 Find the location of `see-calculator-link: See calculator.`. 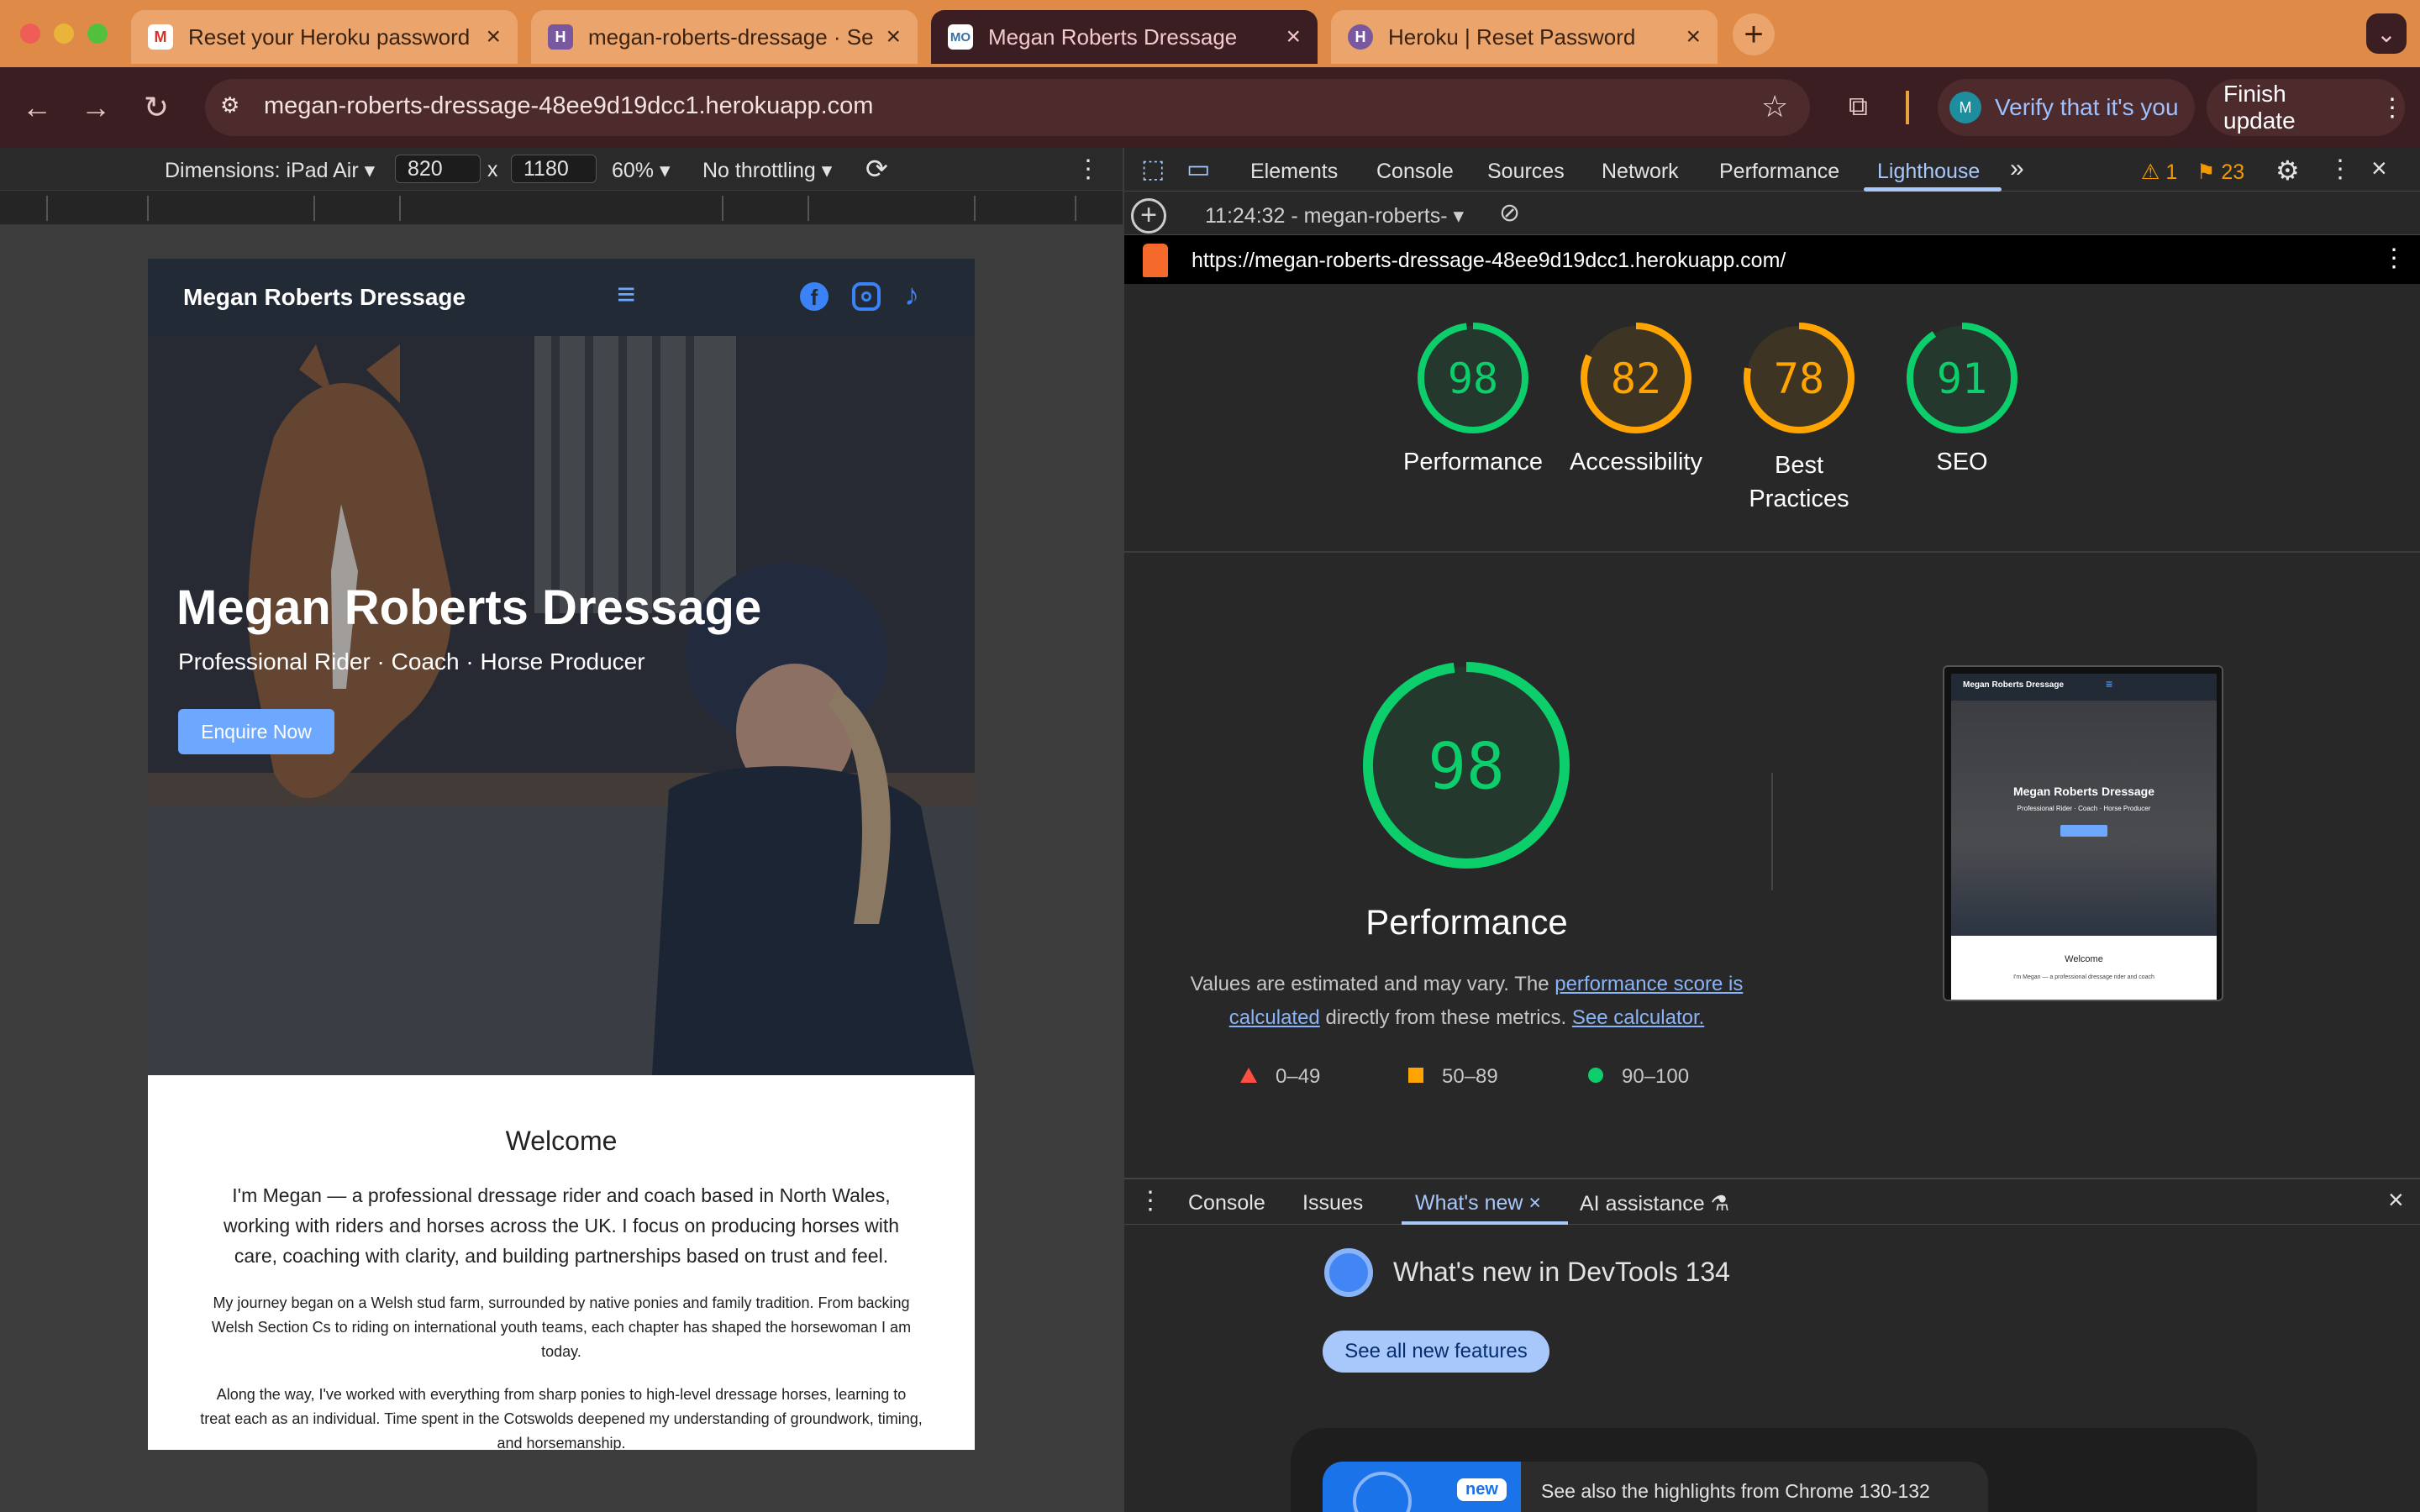

see-calculator-link: See calculator. is located at coordinates (1638, 1017).